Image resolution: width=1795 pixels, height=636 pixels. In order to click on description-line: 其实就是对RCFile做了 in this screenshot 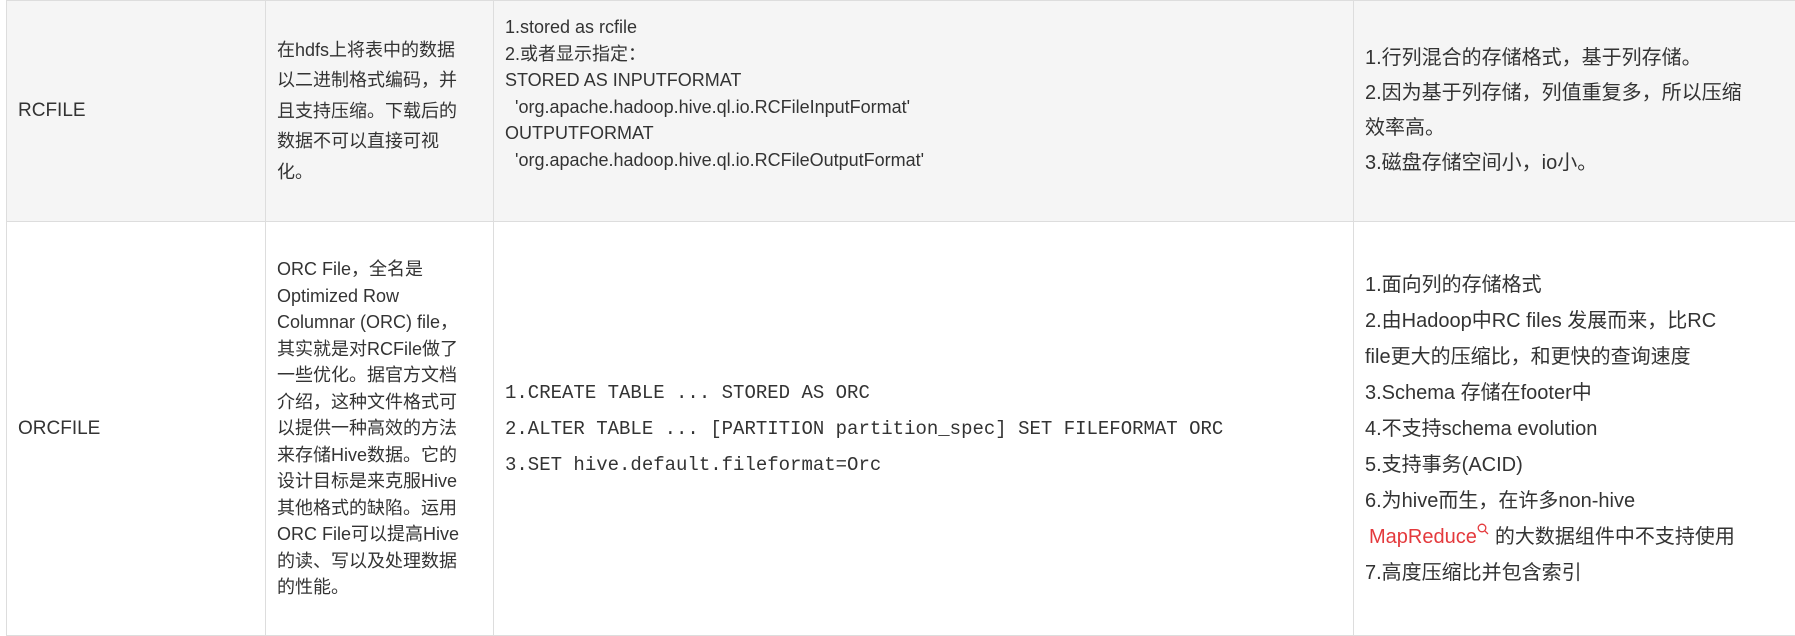, I will do `click(378, 349)`.